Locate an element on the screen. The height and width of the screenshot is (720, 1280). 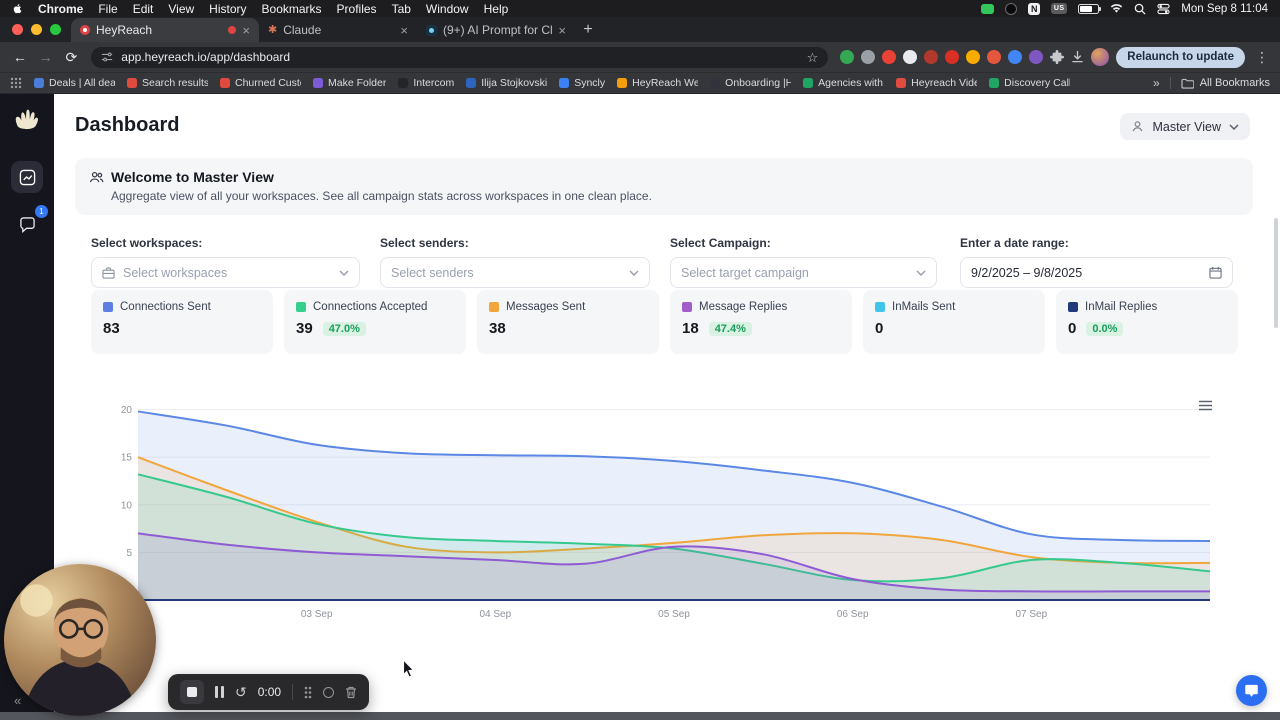
bookmark-favicon is located at coordinates (808, 83).